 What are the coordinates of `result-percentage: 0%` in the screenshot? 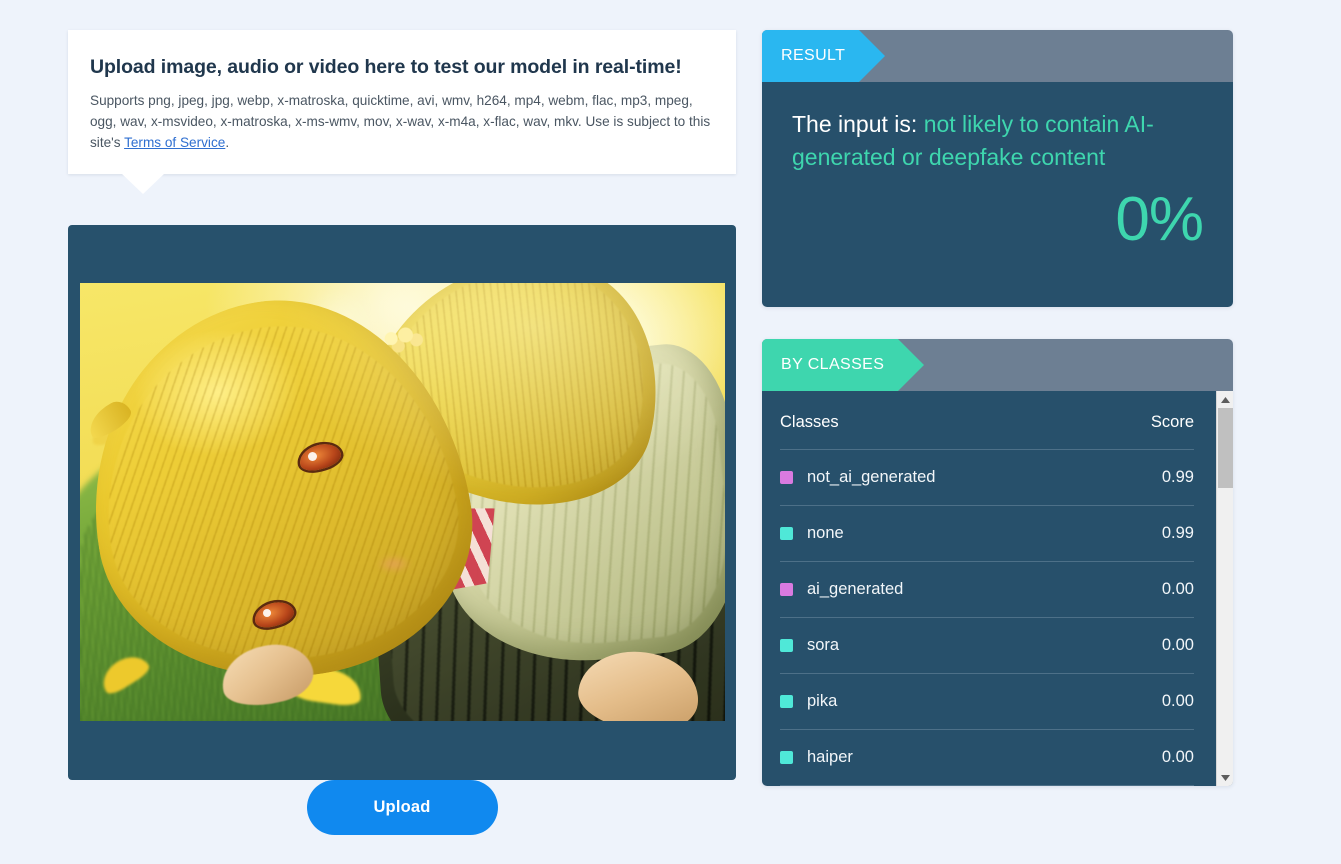 It's located at (1159, 220).